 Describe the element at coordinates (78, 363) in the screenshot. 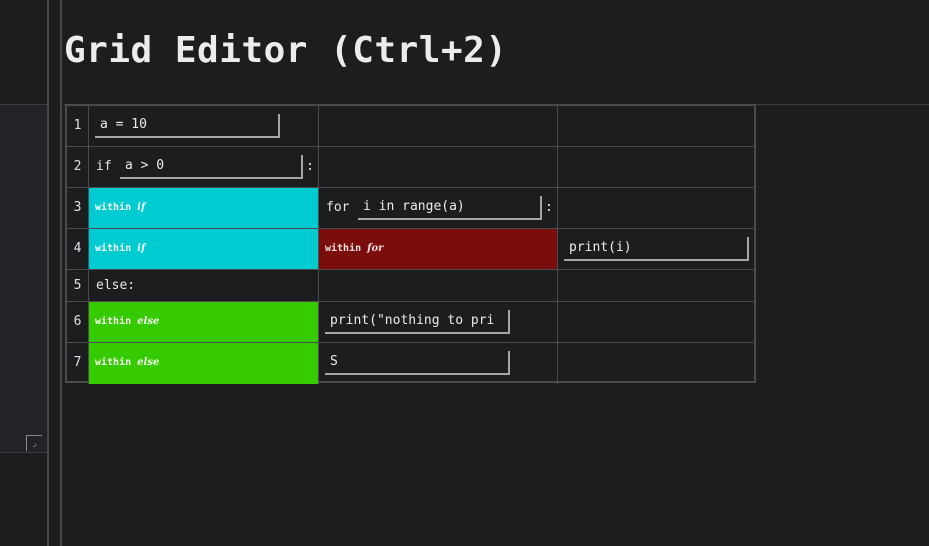

I see `row-number: 7` at that location.